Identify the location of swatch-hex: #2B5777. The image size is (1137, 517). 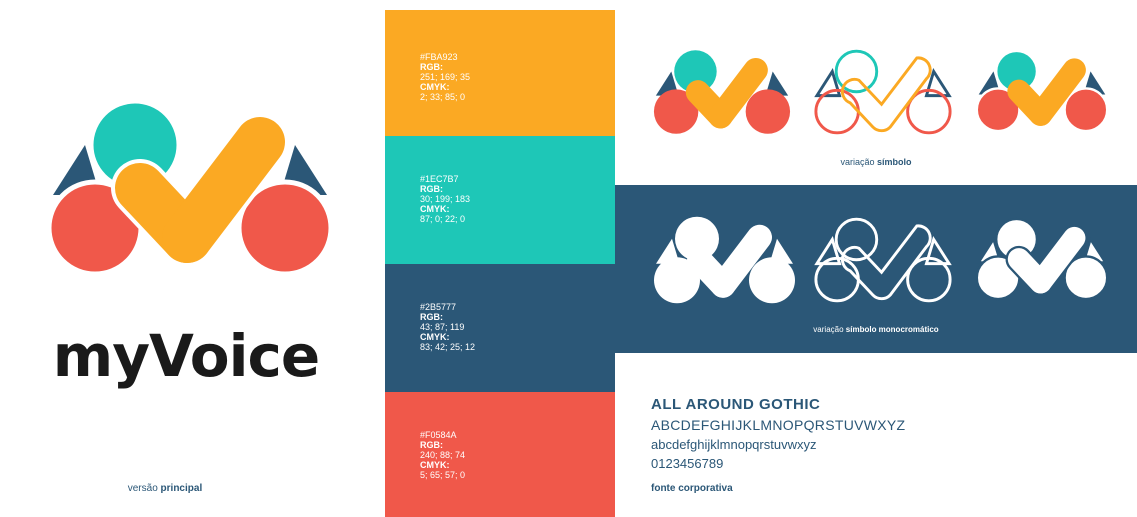
(438, 307).